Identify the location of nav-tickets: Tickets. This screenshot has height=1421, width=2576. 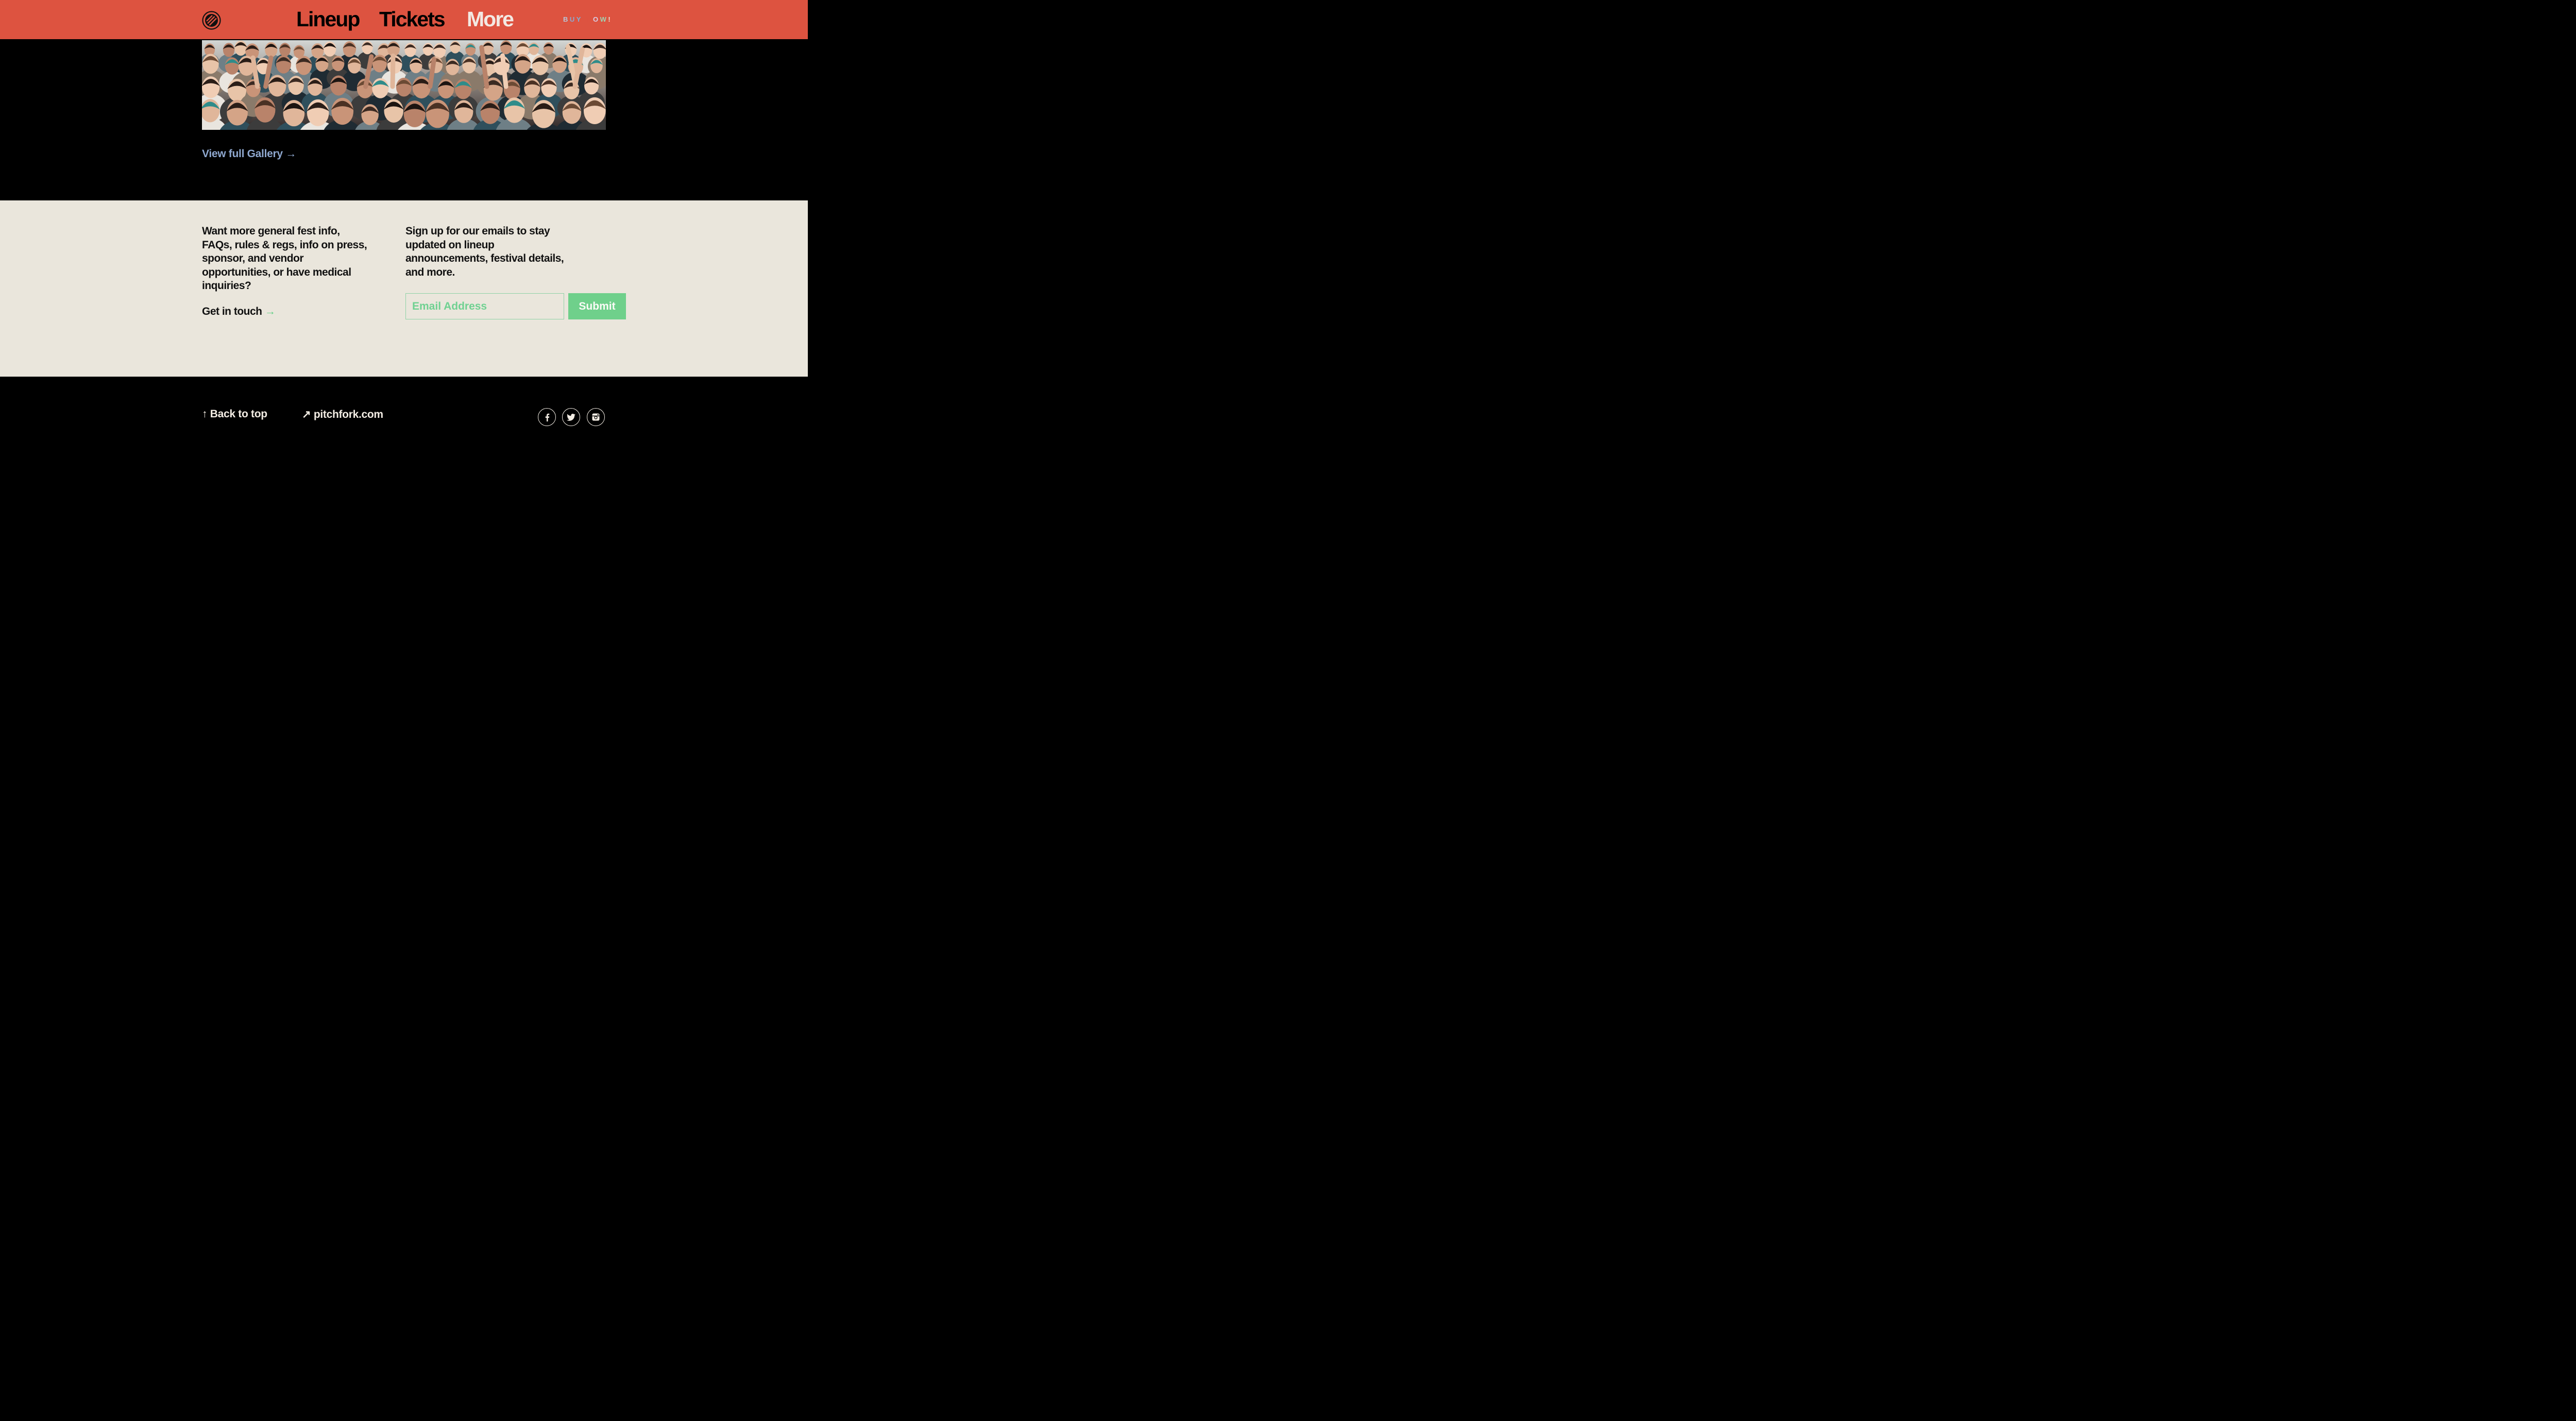
(412, 19).